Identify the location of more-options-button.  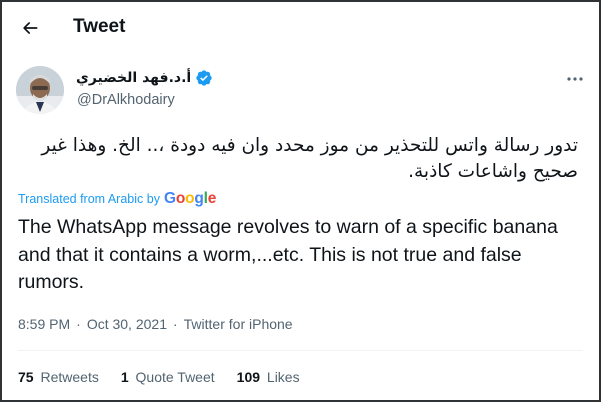
(575, 79).